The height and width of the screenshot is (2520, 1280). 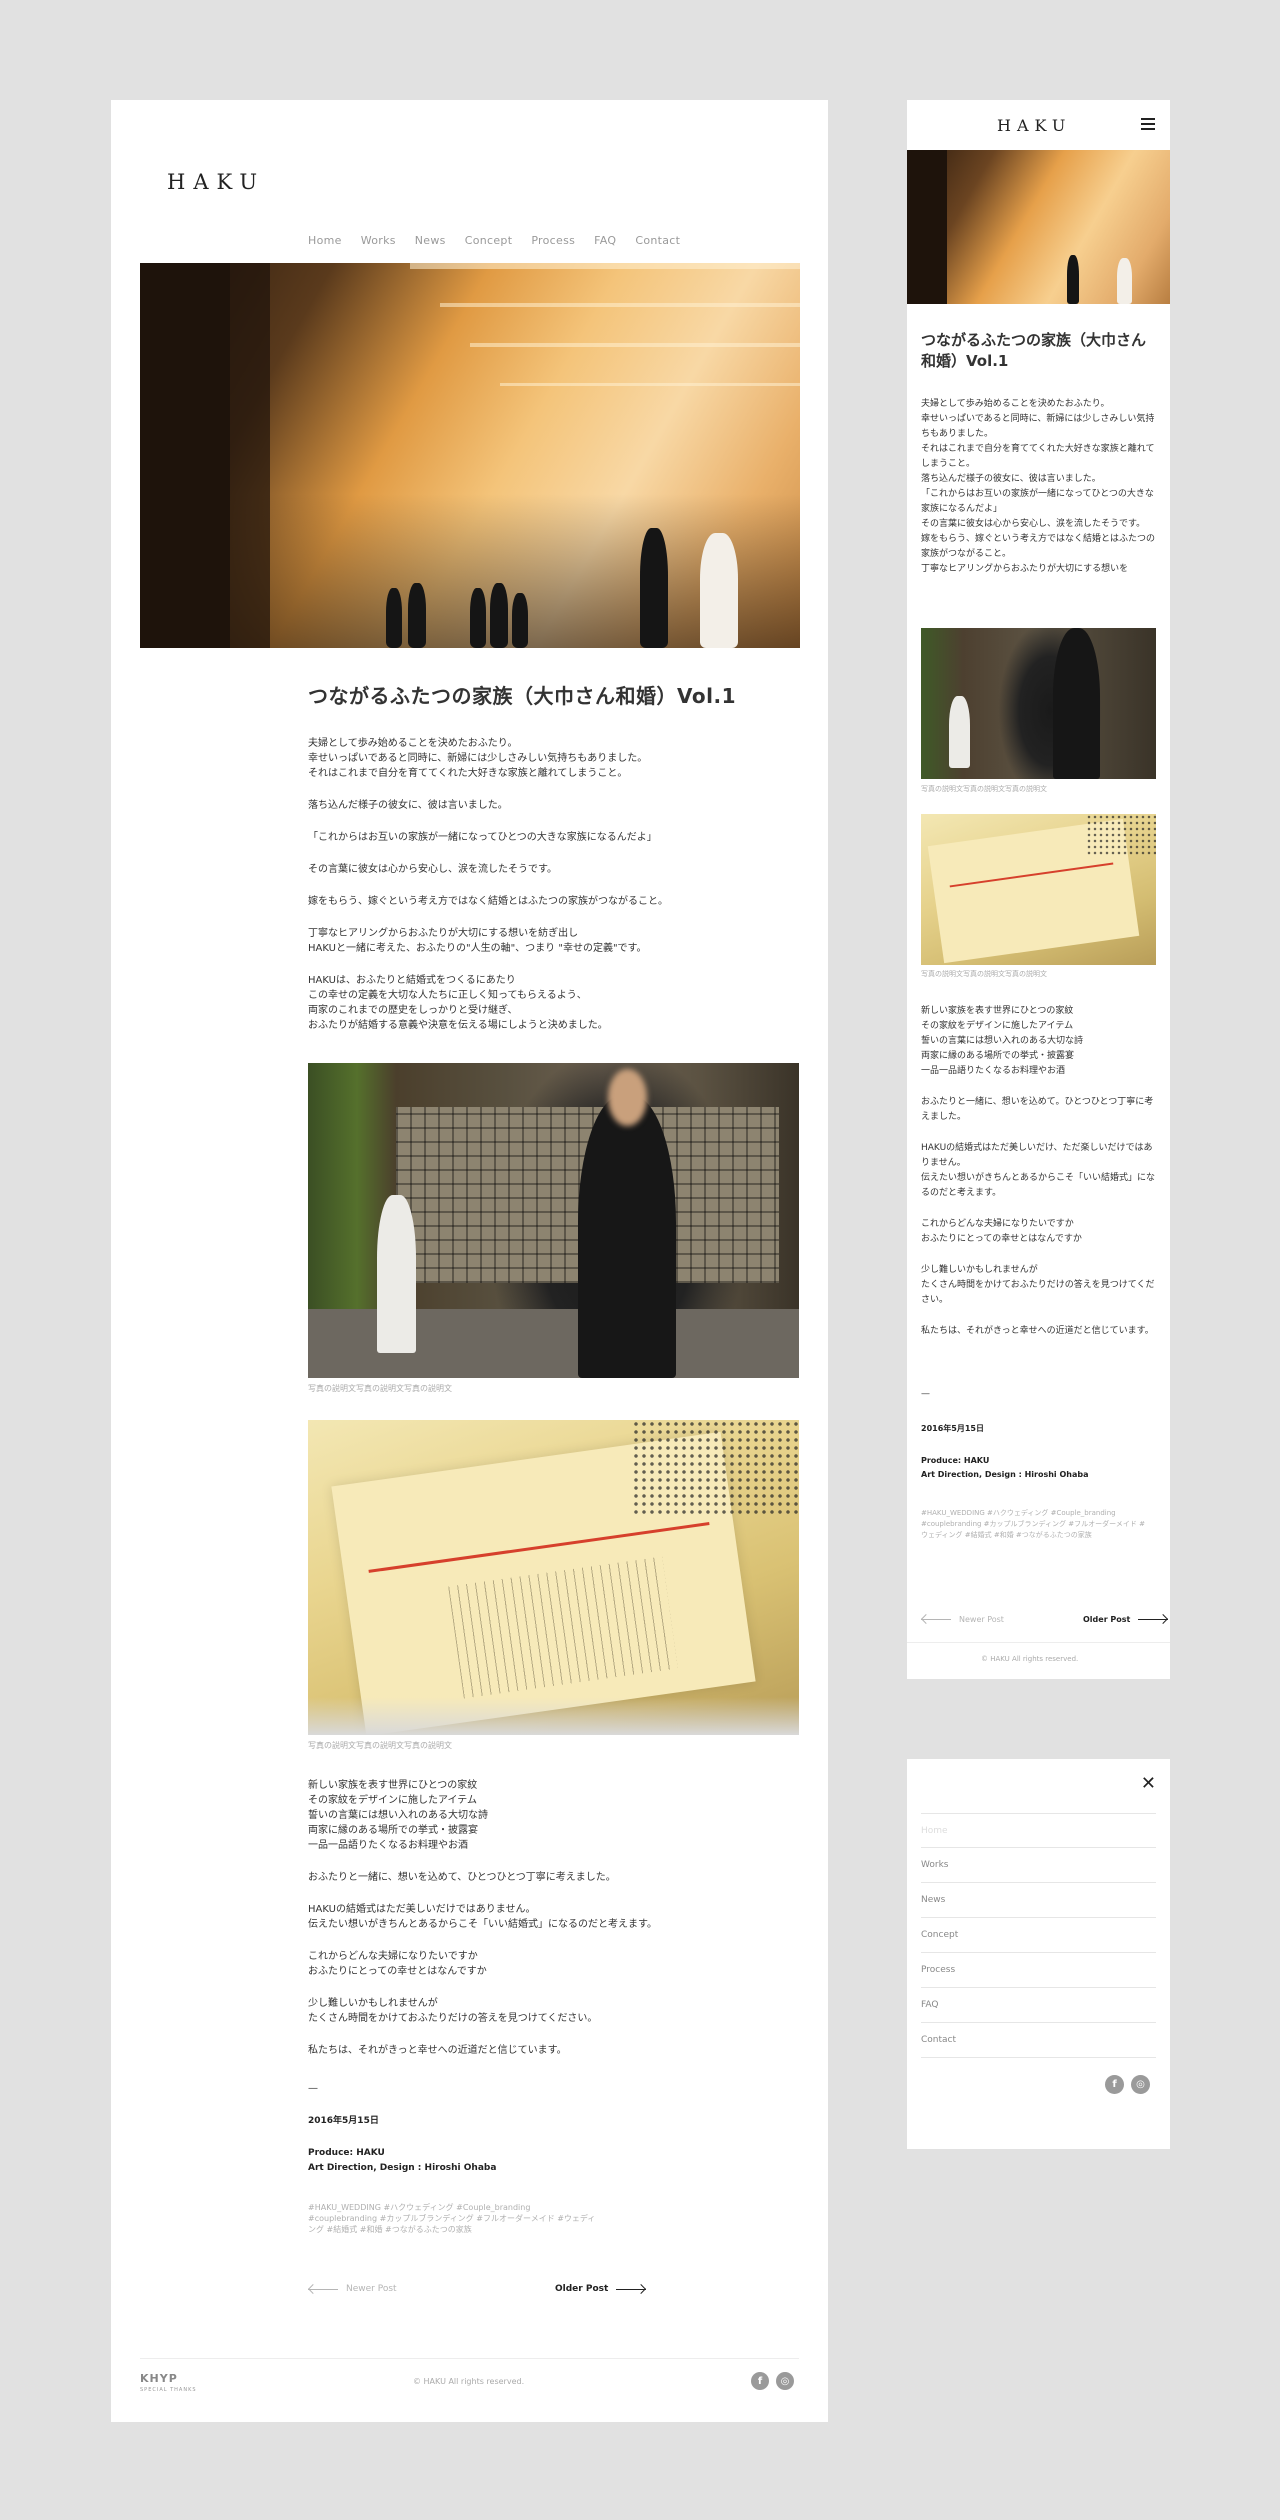 What do you see at coordinates (1037, 1109) in the screenshot?
I see `paragraph: おふたりと一緒に、想いを込めて。ひとつひとつ丁寧に考えました。` at bounding box center [1037, 1109].